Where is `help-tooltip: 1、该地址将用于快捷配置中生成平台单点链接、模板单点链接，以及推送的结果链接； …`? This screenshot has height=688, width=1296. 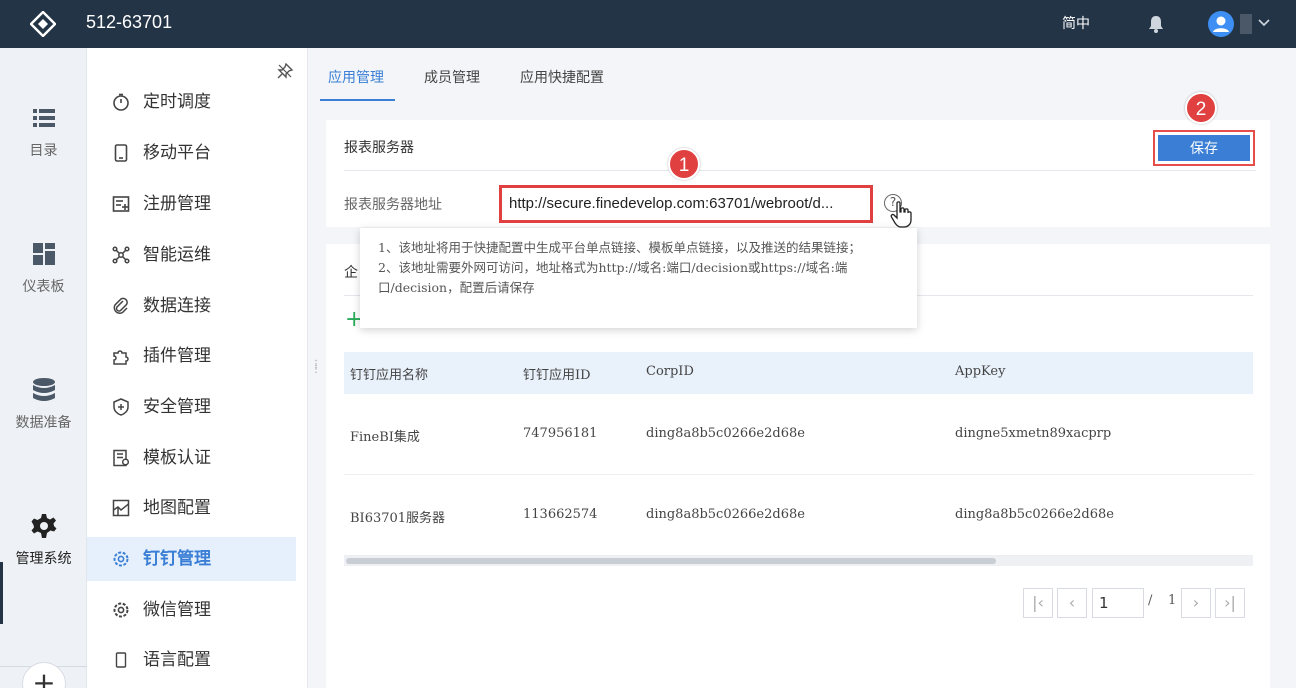
help-tooltip: 1、该地址将用于快捷配置中生成平台单点链接、模板单点链接，以及推送的结果链接； … is located at coordinates (638, 278).